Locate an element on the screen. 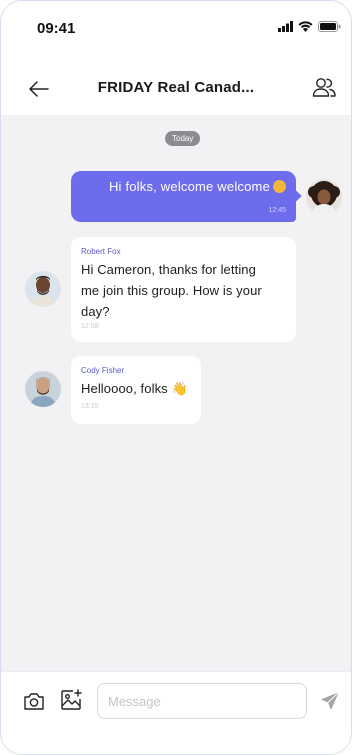  avatar-cody-fisher is located at coordinates (43, 389).